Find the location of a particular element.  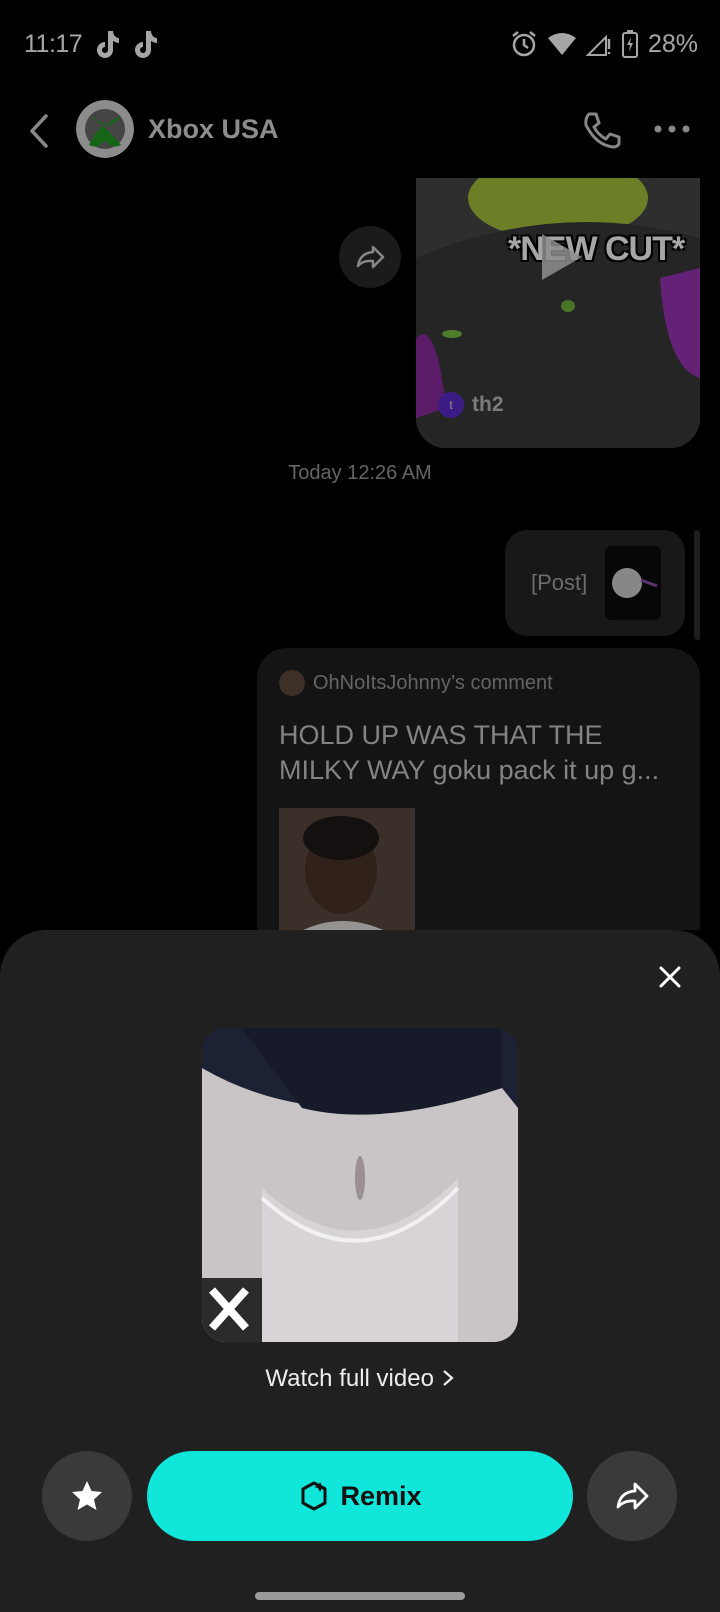

status-bar: 11:17 28% is located at coordinates (360, 45).